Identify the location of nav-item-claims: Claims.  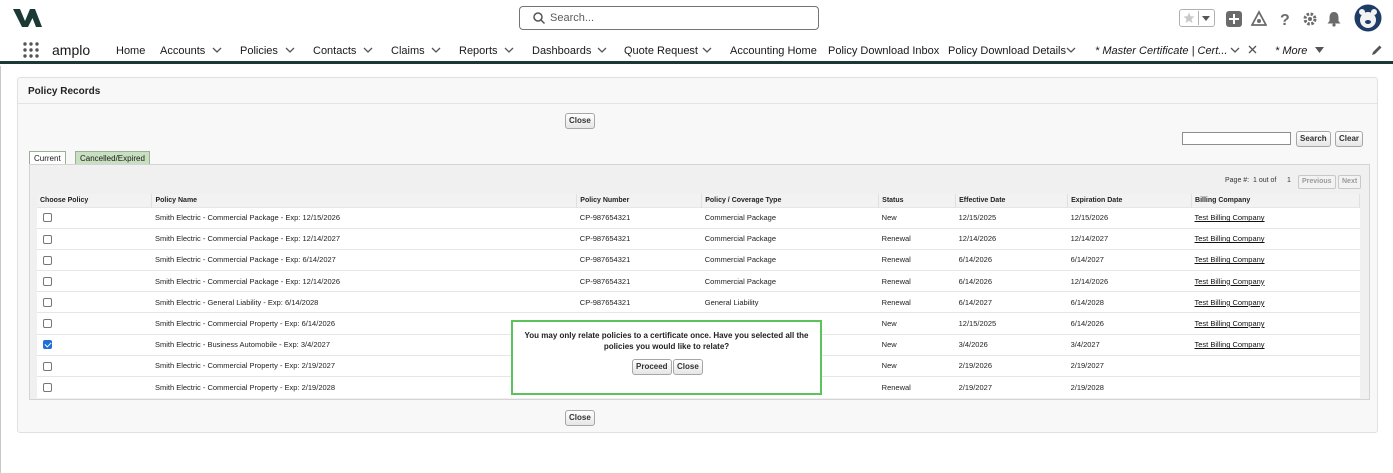
(408, 51).